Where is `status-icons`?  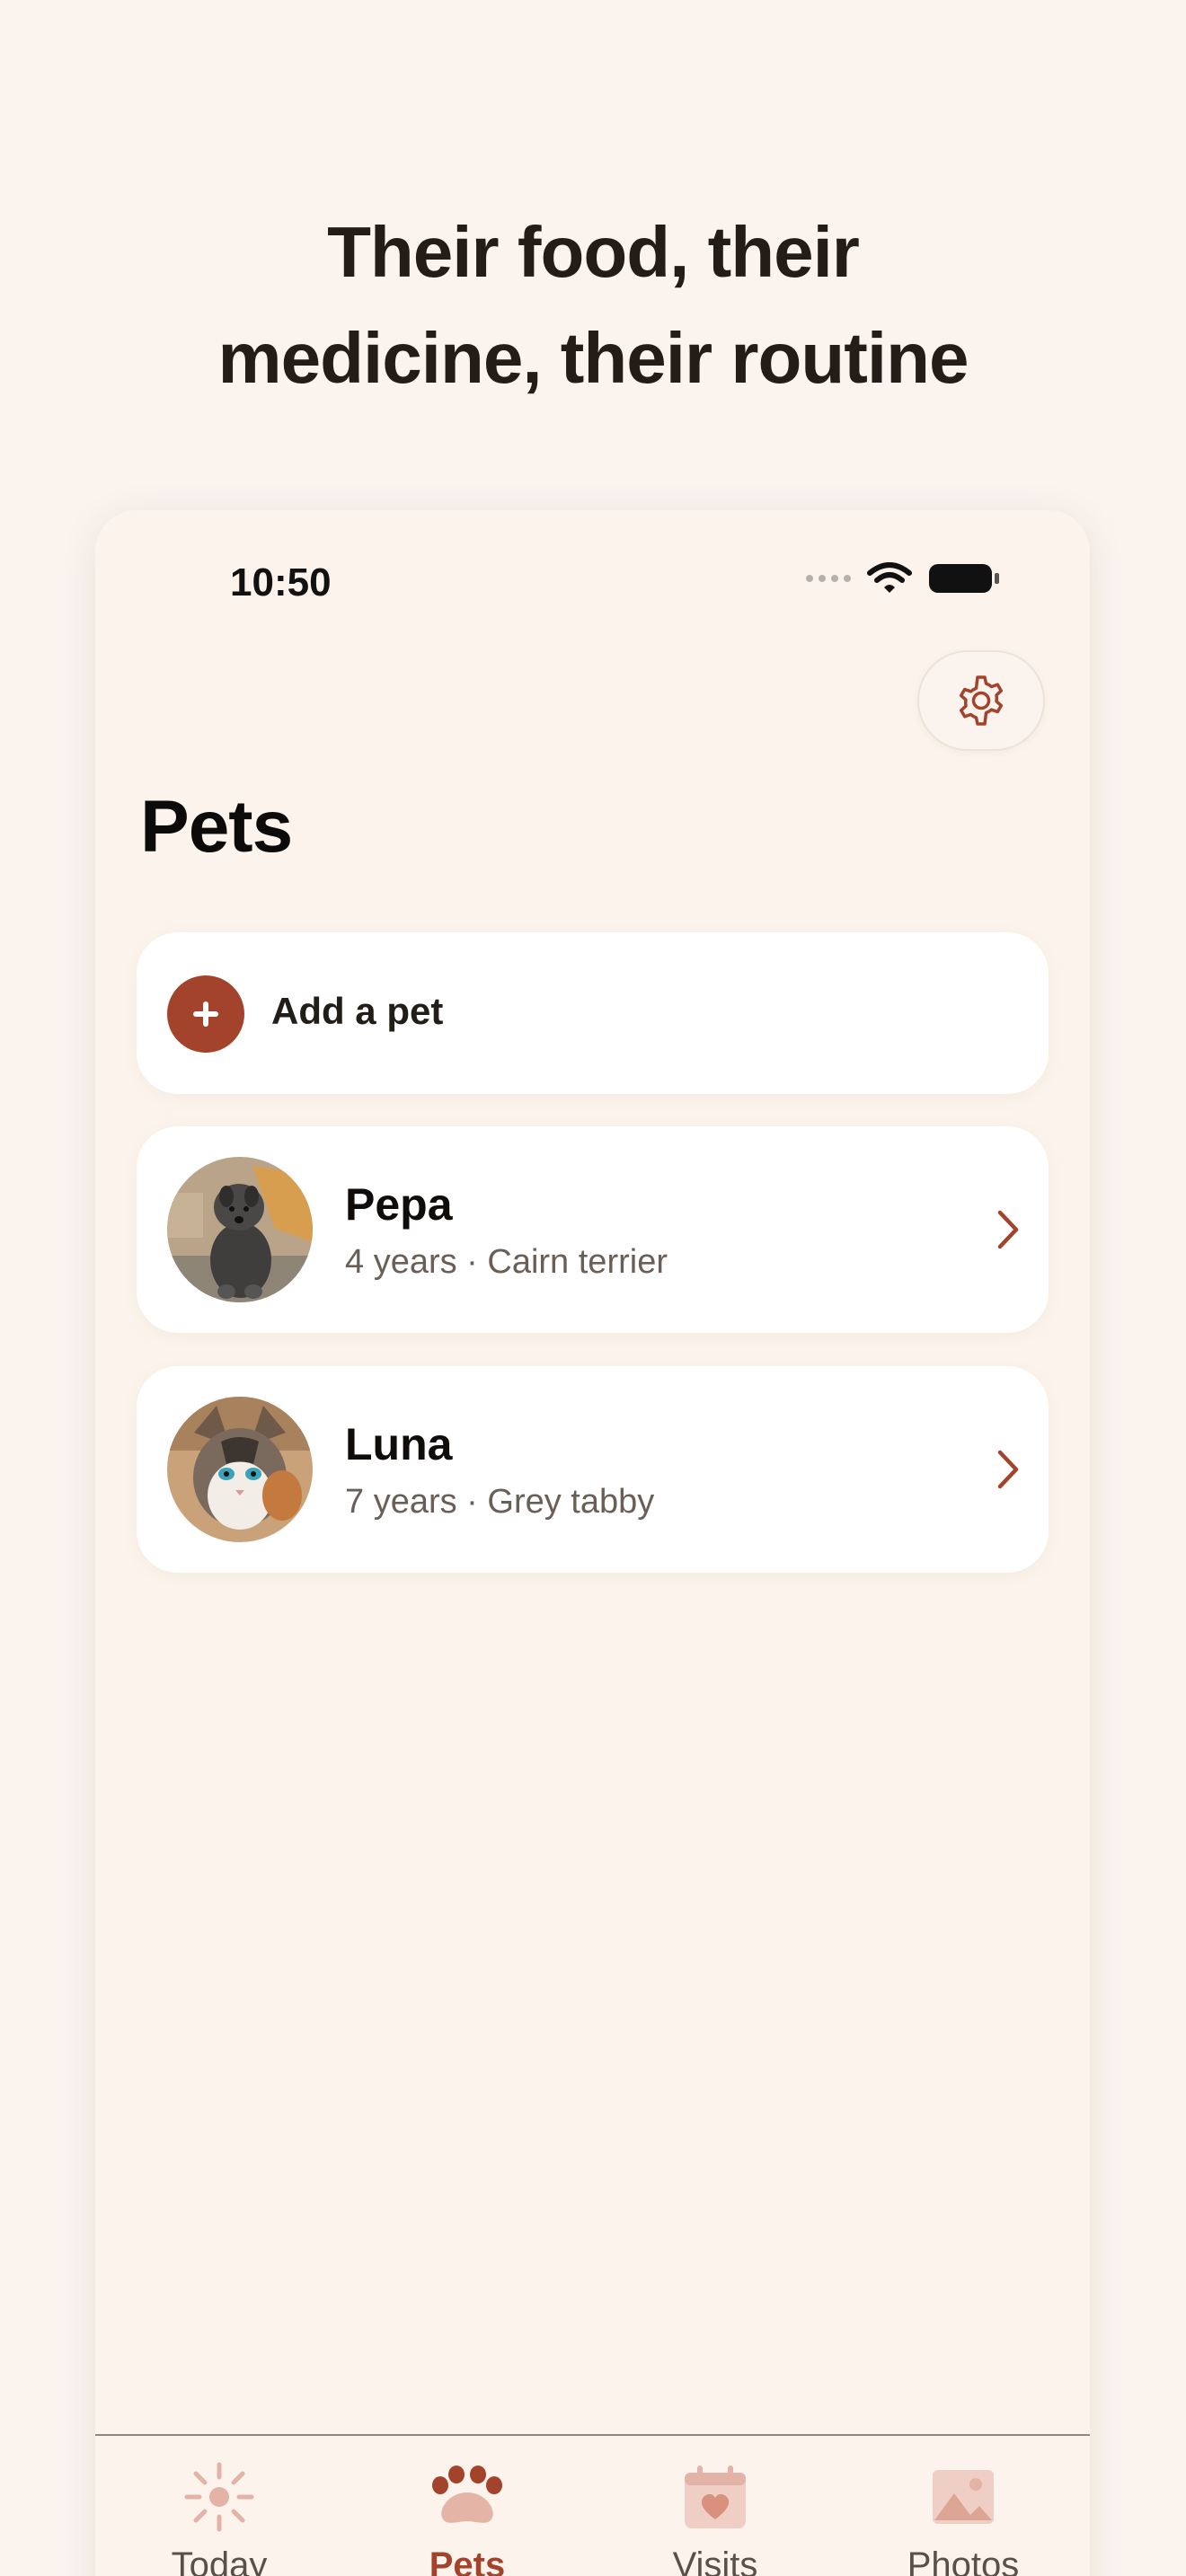
status-icons is located at coordinates (903, 578).